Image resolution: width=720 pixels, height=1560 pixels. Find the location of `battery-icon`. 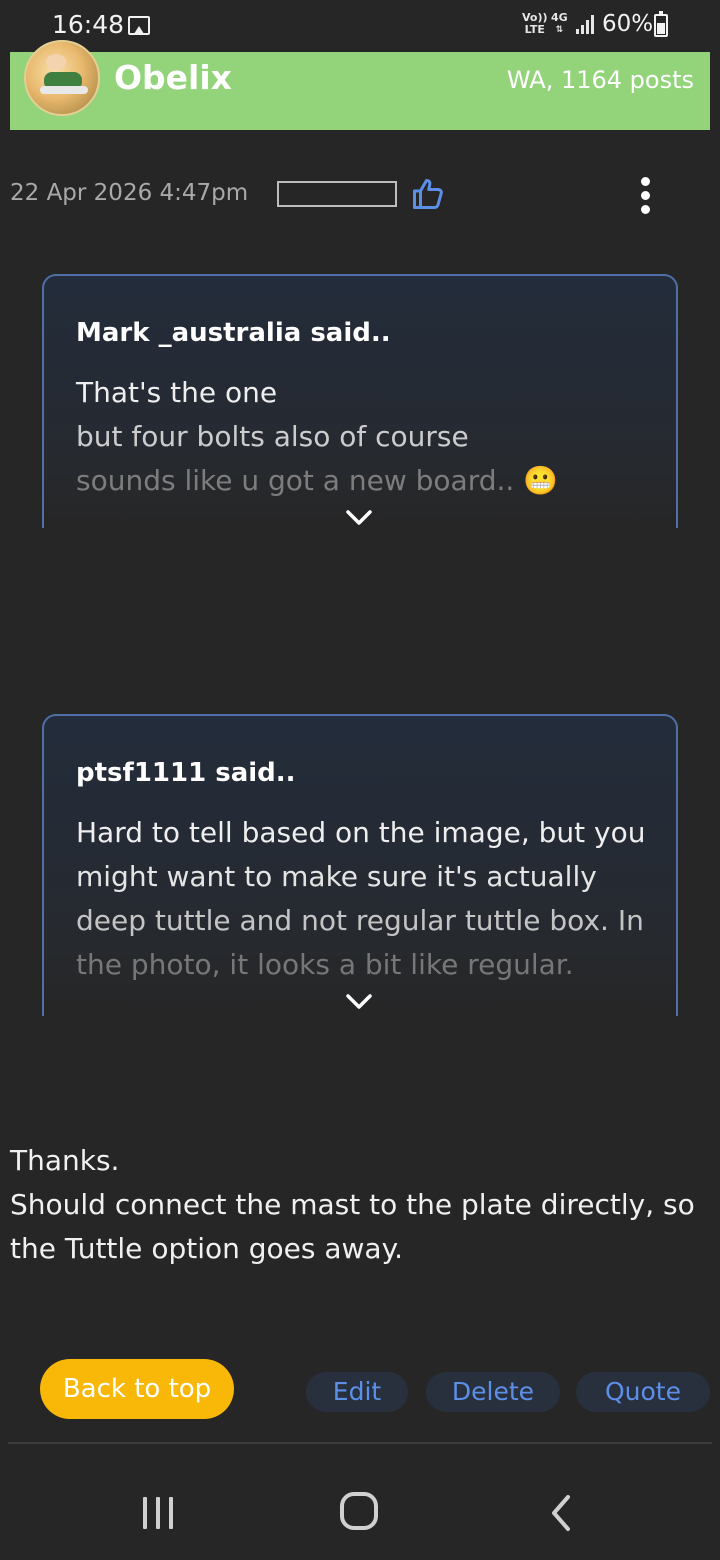

battery-icon is located at coordinates (661, 24).